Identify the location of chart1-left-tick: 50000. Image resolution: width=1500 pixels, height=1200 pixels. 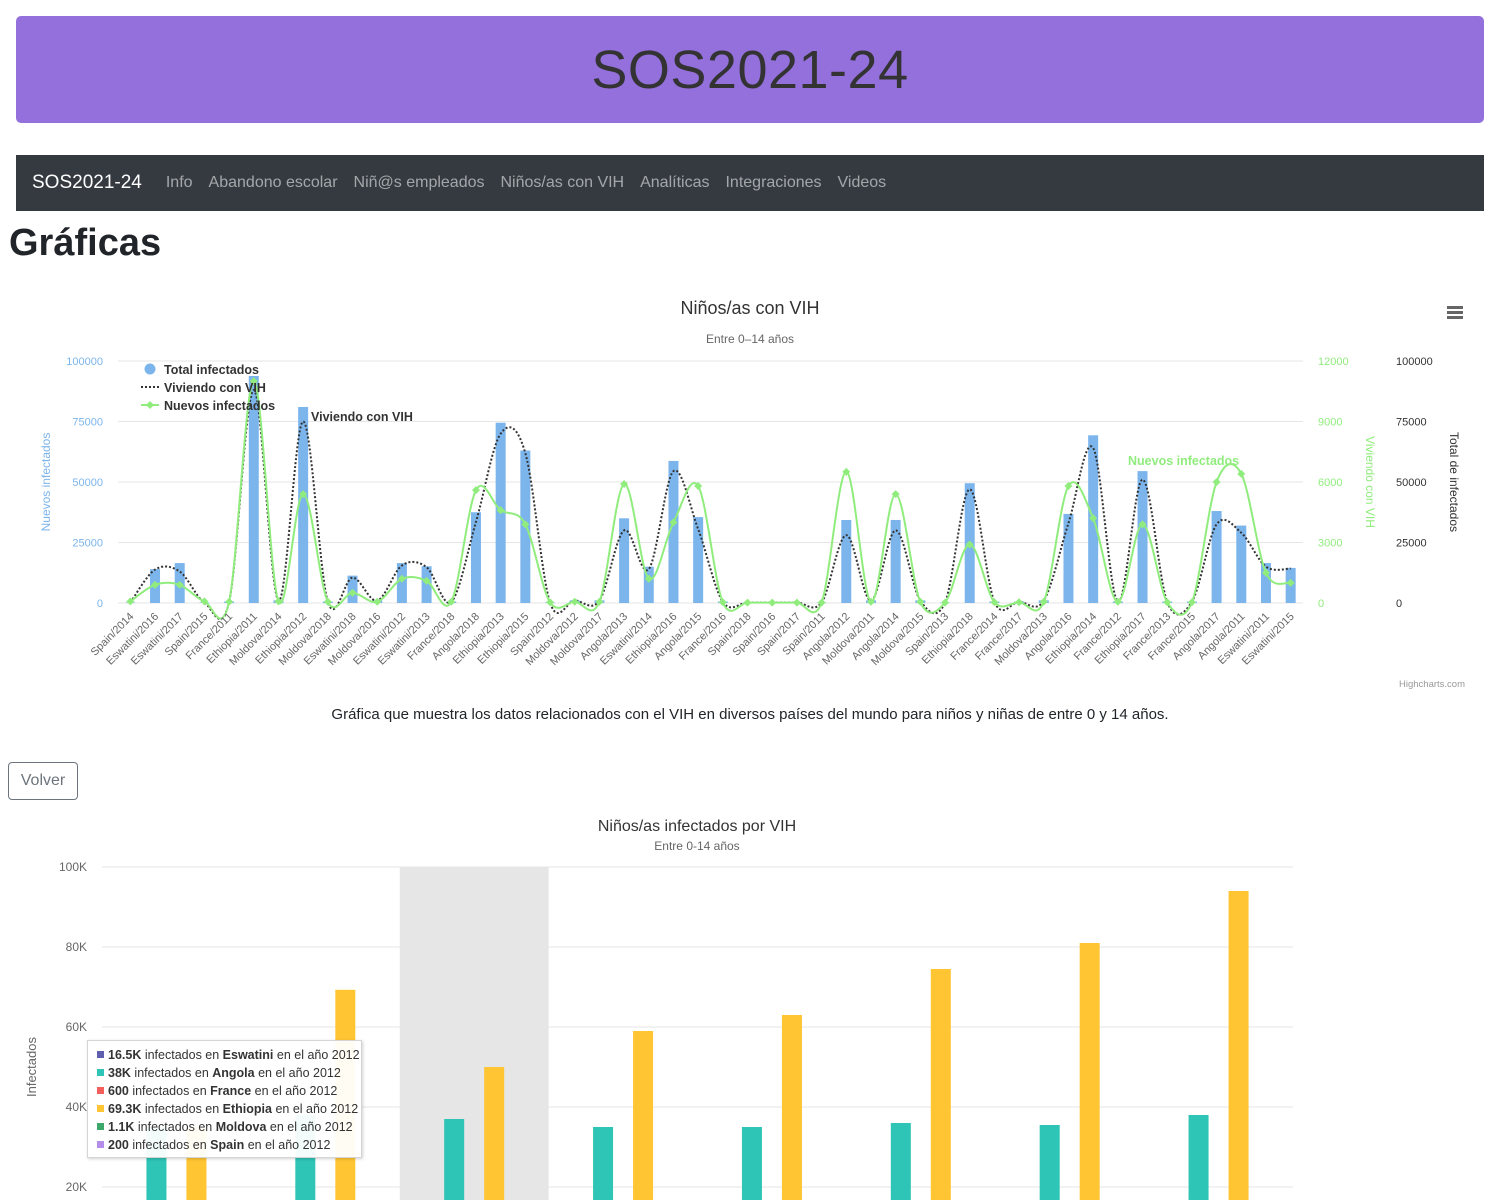
(87, 483).